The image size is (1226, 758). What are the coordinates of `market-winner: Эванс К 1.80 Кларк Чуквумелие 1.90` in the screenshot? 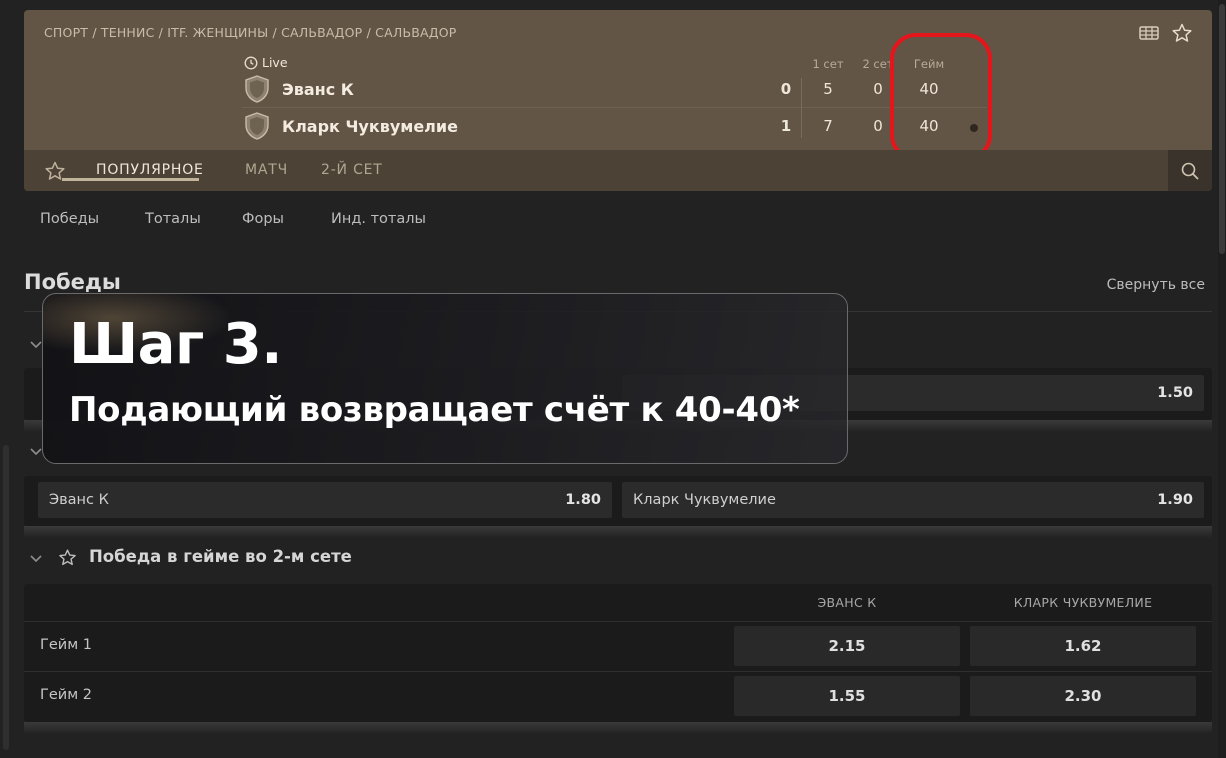 It's located at (618, 501).